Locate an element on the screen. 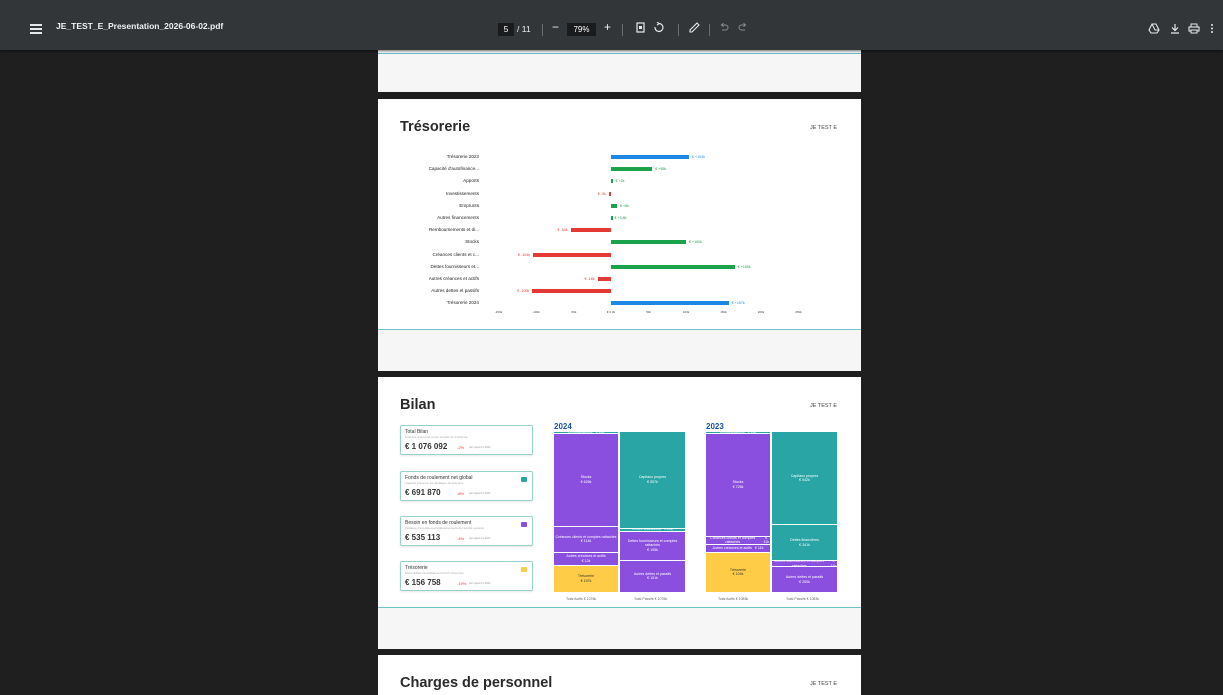 The image size is (1223, 695). chart-year-title: 2024 is located at coordinates (563, 426).